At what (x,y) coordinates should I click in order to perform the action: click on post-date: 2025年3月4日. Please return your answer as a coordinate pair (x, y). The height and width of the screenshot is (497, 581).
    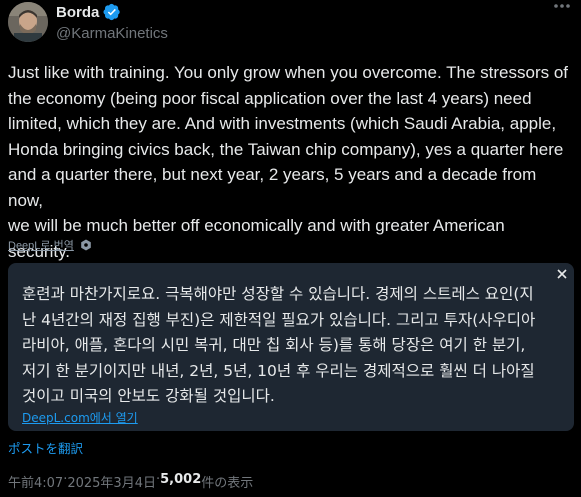
    Looking at the image, I should click on (111, 481).